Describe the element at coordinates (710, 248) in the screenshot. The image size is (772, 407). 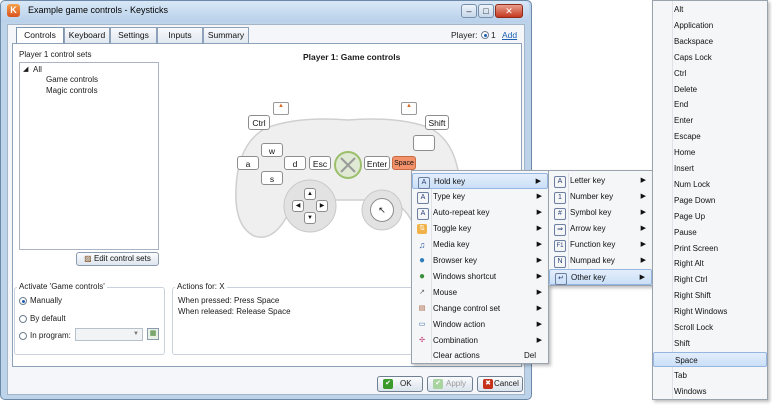
I see `other-key-item: Print Screen` at that location.